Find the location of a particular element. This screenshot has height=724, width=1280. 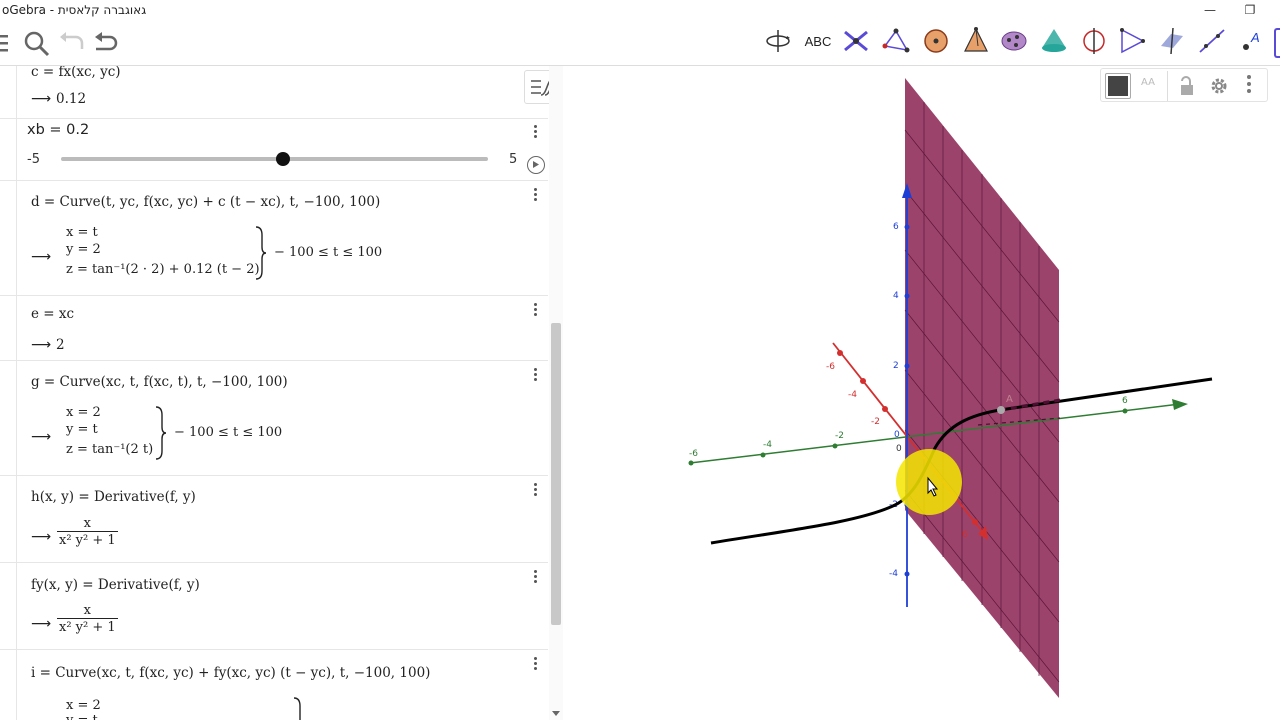

minimize-button: — is located at coordinates (1210, 10).